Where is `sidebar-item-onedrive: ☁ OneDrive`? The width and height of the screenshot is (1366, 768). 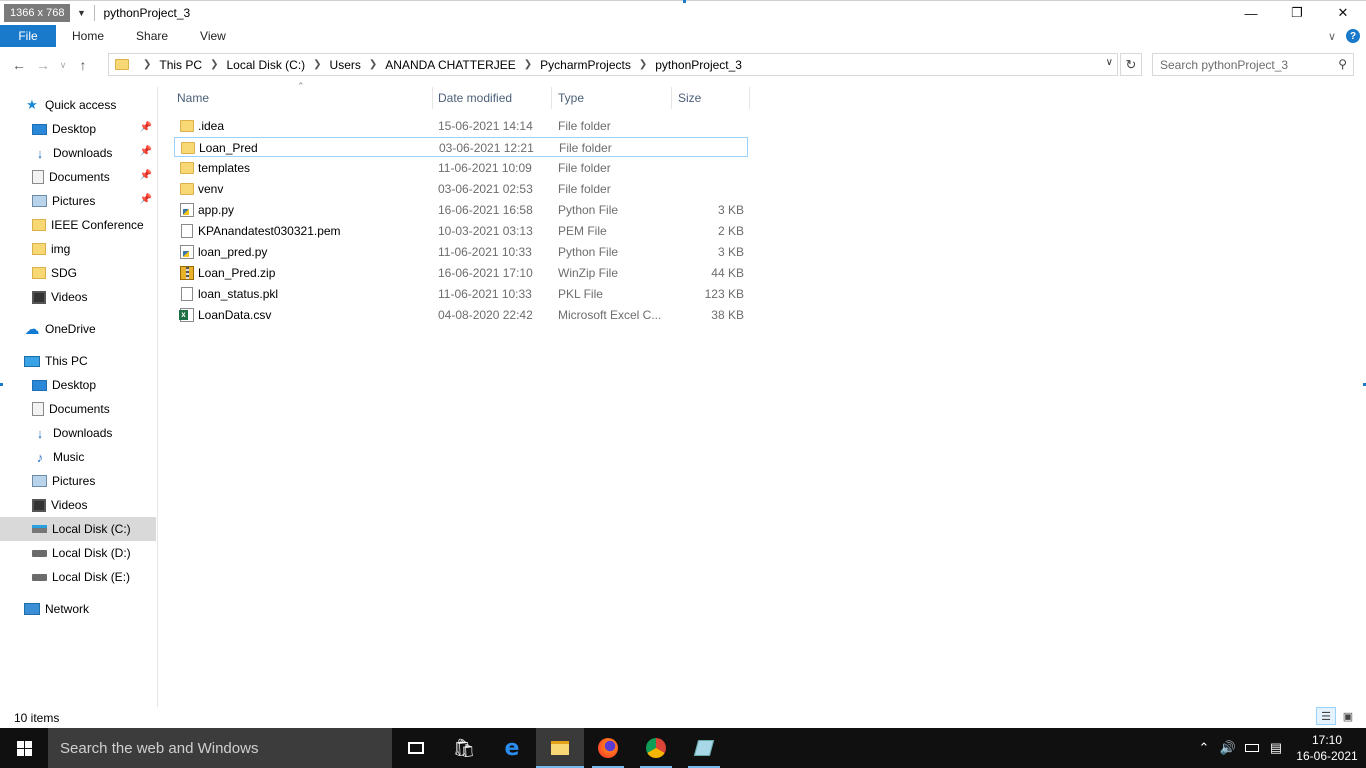
sidebar-item-onedrive: ☁ OneDrive is located at coordinates (90, 329).